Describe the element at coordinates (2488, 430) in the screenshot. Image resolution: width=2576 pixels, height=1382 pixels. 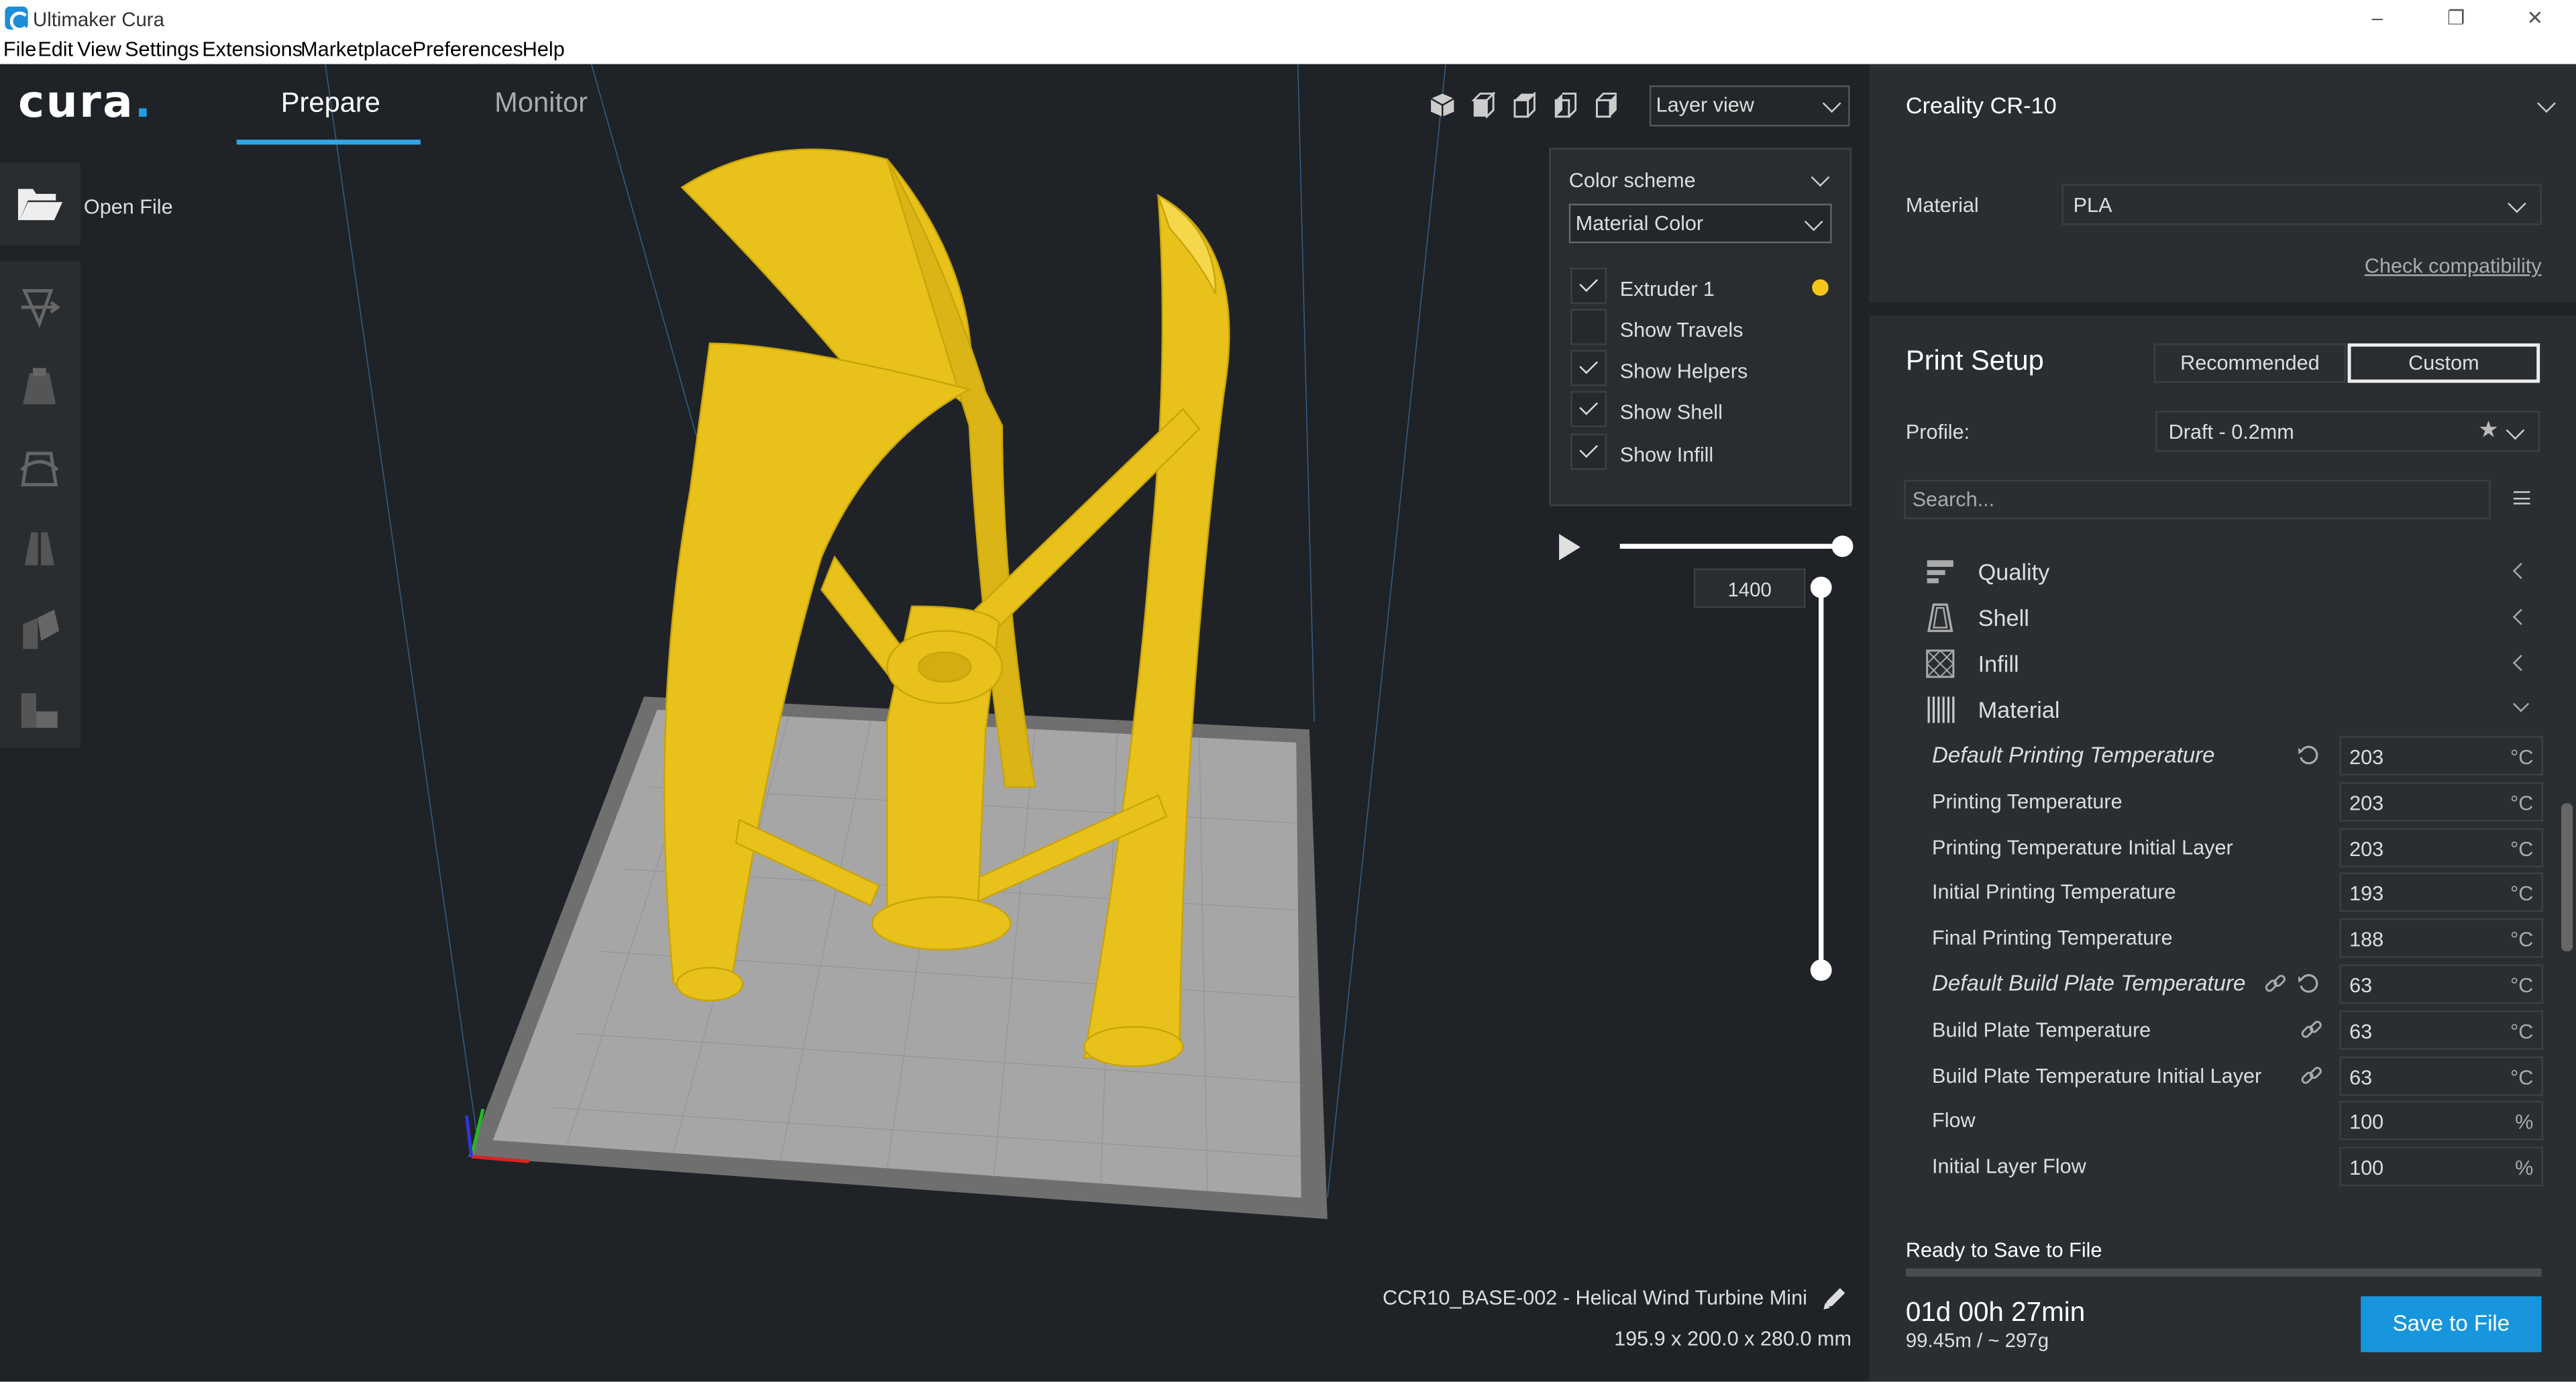
I see `star-icon: ★` at that location.